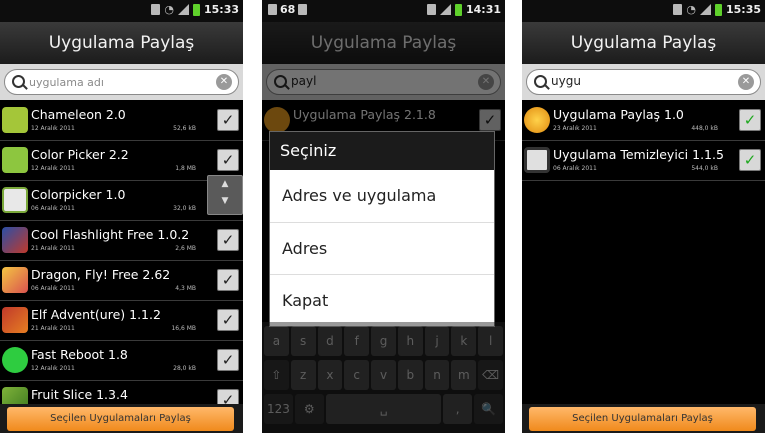  I want to click on notification-icon, so click(156, 9).